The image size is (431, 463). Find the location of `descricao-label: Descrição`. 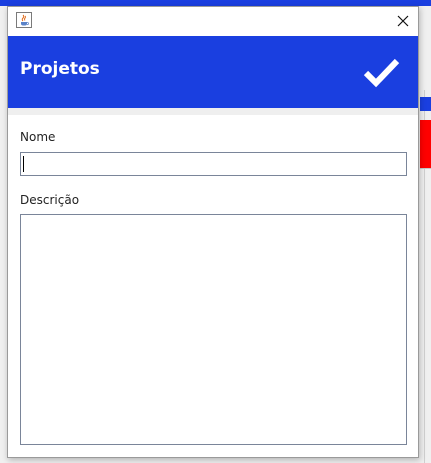

descricao-label: Descrição is located at coordinates (50, 200).